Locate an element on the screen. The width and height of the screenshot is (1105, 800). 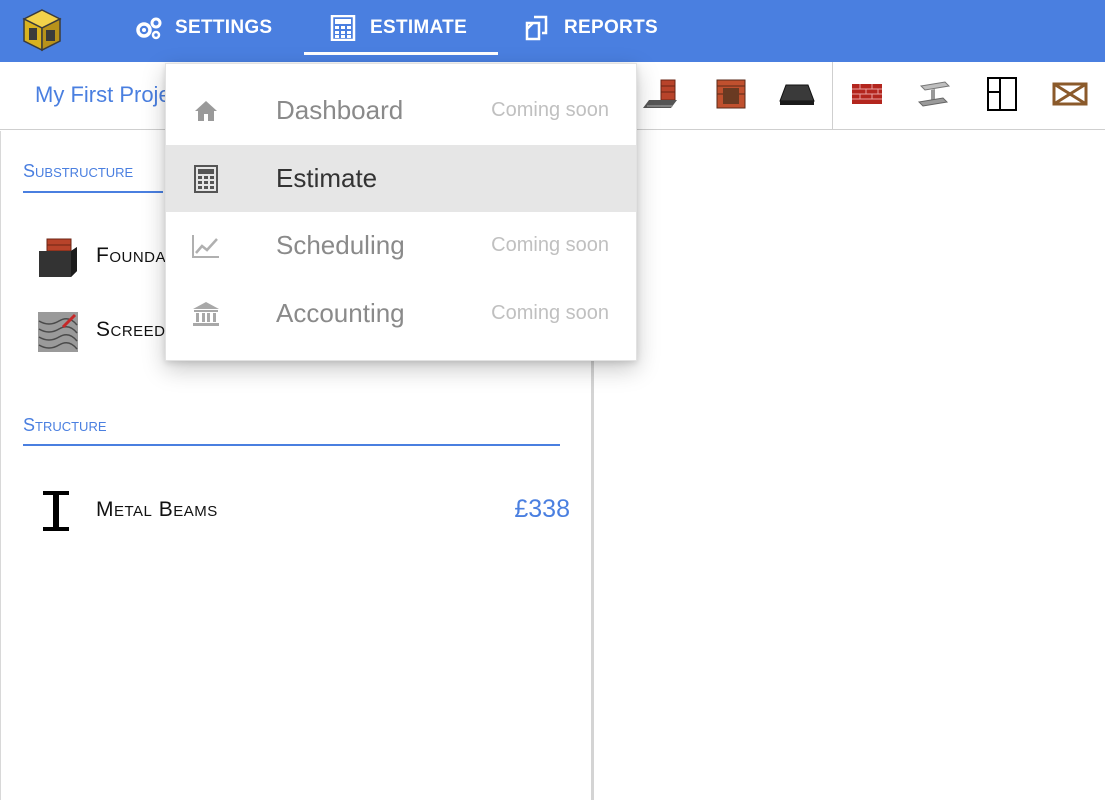
i-beam-icon is located at coordinates (57, 513).